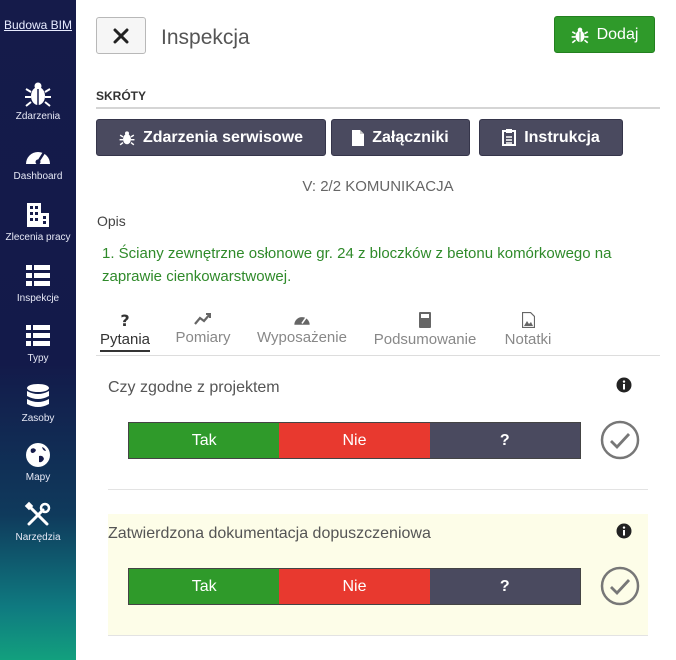  Describe the element at coordinates (562, 137) in the screenshot. I see `instructions-label: Instrukcja` at that location.